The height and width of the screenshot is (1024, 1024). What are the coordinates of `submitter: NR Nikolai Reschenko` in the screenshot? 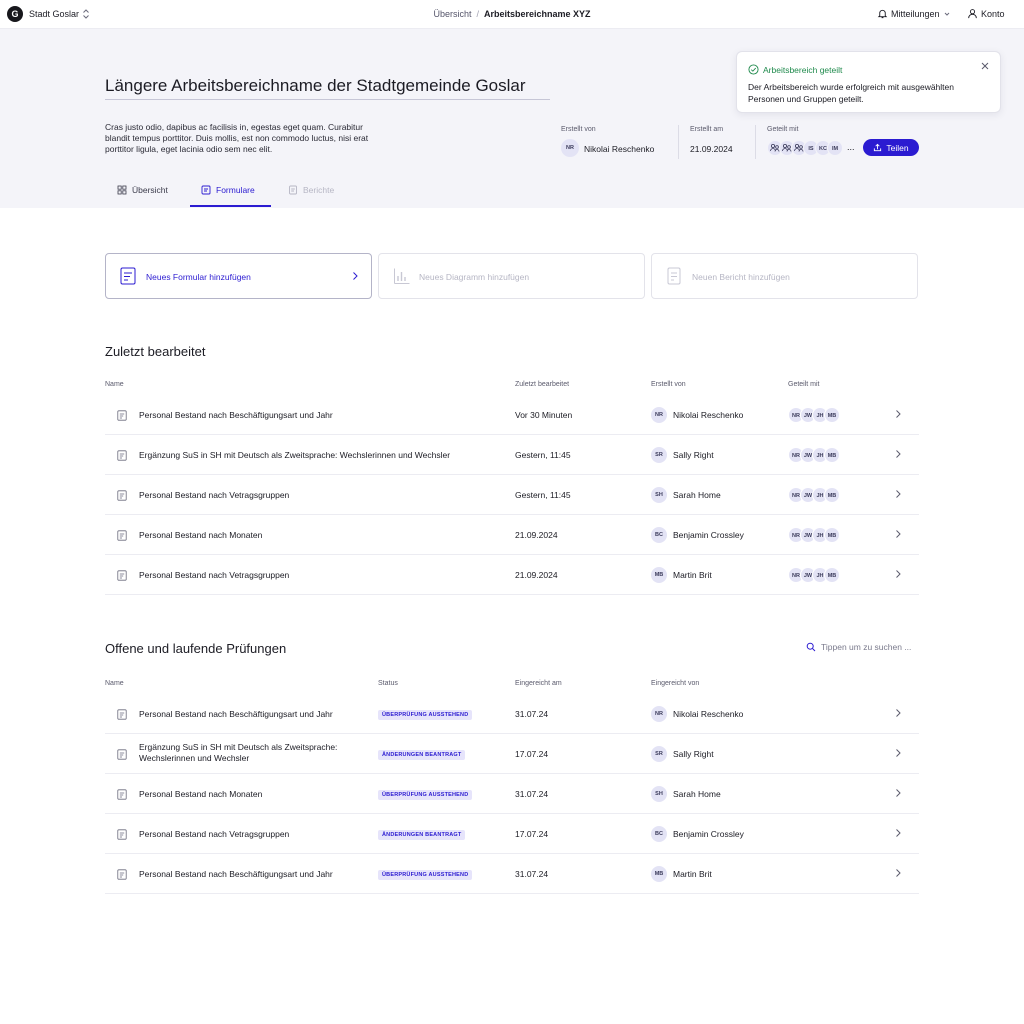 It's located at (697, 714).